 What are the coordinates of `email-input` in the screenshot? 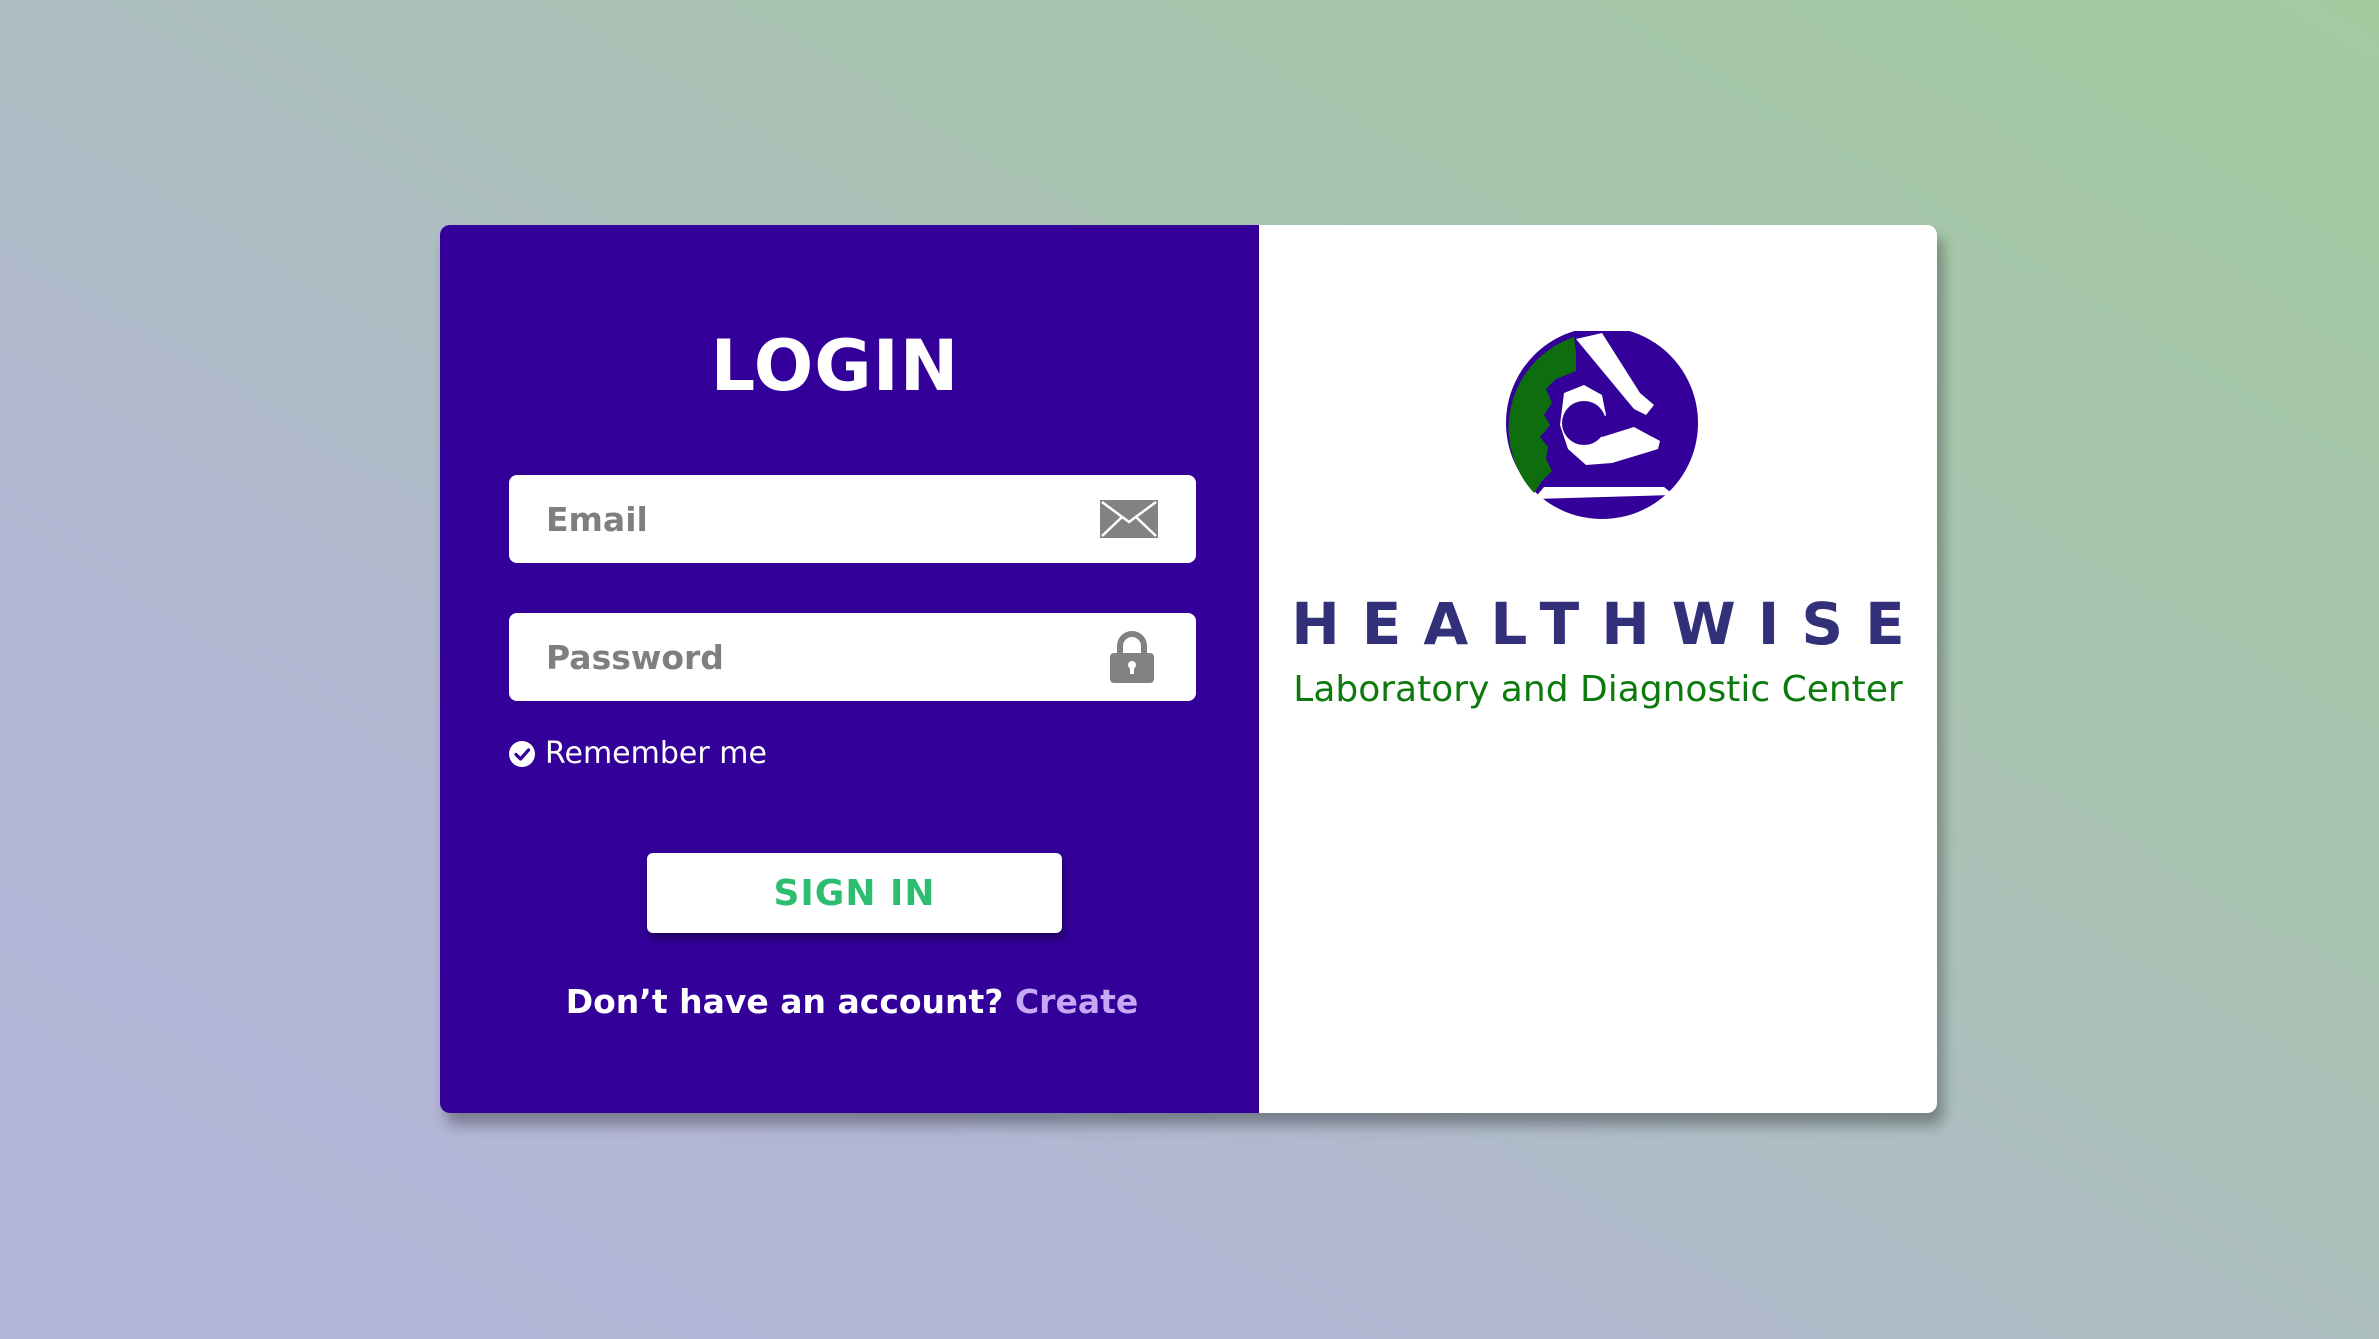 It's located at (808, 519).